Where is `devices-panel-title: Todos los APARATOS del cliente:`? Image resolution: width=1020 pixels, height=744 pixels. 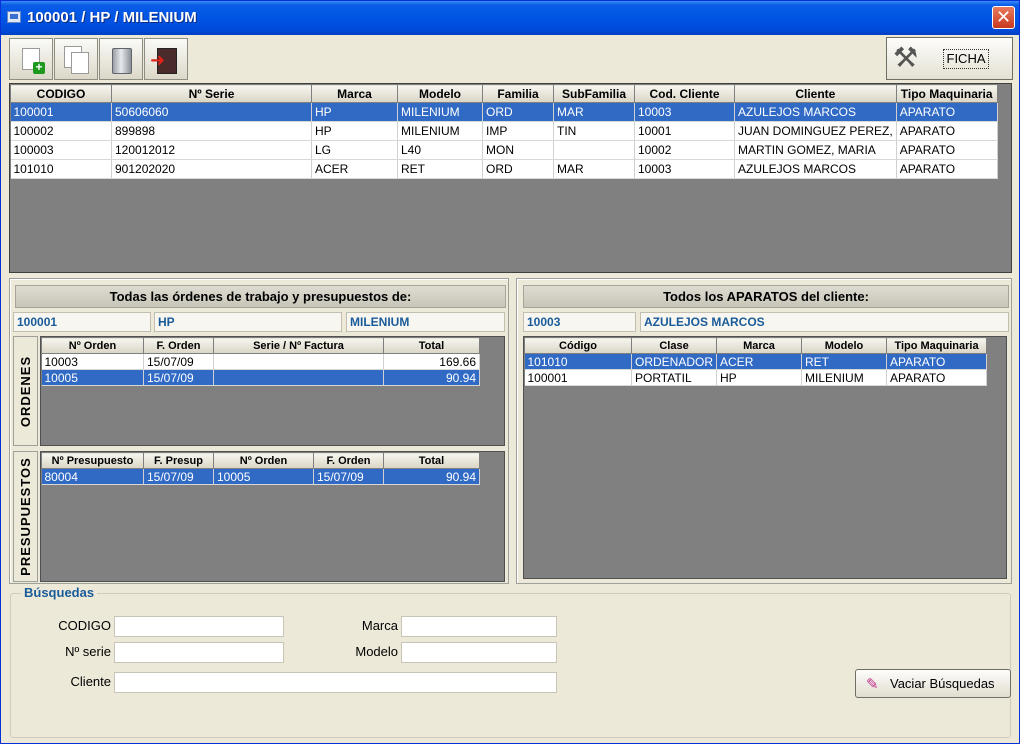
devices-panel-title: Todos los APARATOS del cliente: is located at coordinates (766, 296).